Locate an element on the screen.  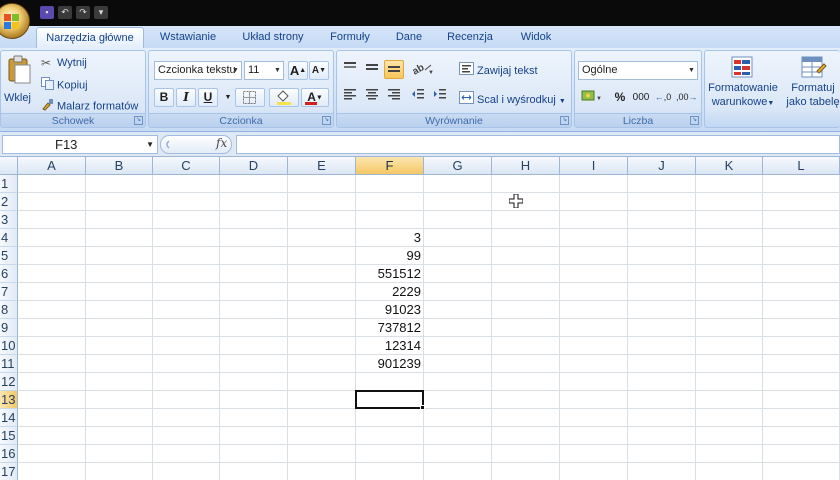
tab-view: Widok is located at coordinates (536, 37).